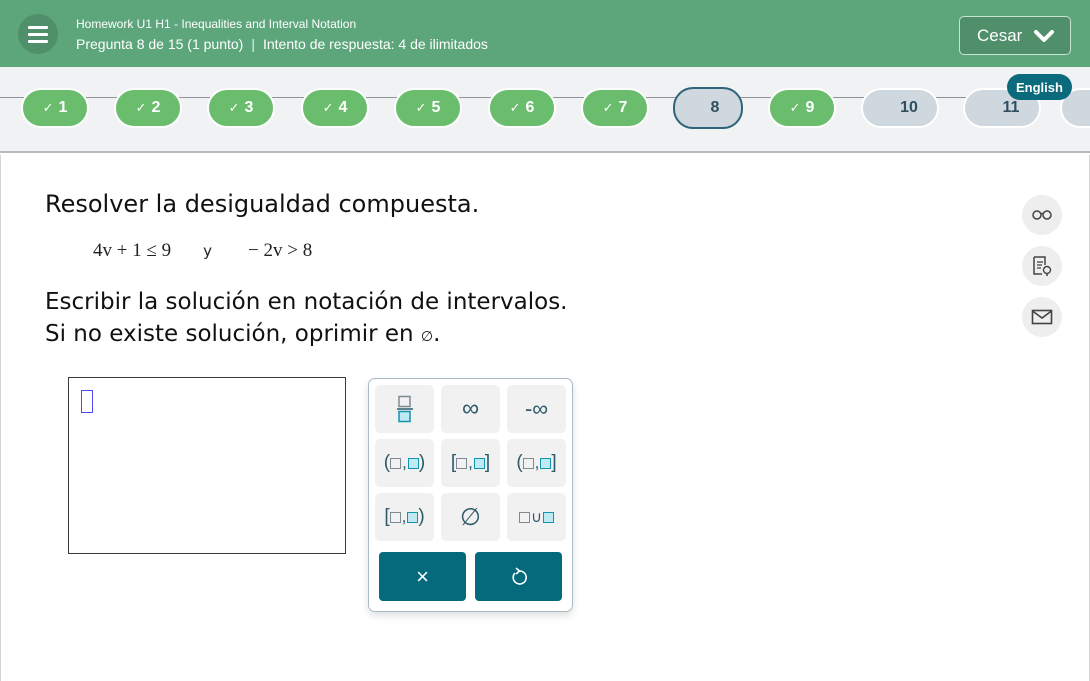 The image size is (1090, 681). What do you see at coordinates (708, 108) in the screenshot?
I see `question-8-button: 8` at bounding box center [708, 108].